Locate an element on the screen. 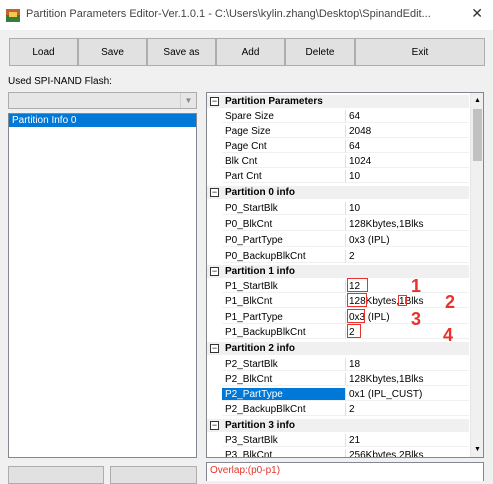  grid-row: P0_PartType 0x3 (IPL) is located at coordinates (338, 240).